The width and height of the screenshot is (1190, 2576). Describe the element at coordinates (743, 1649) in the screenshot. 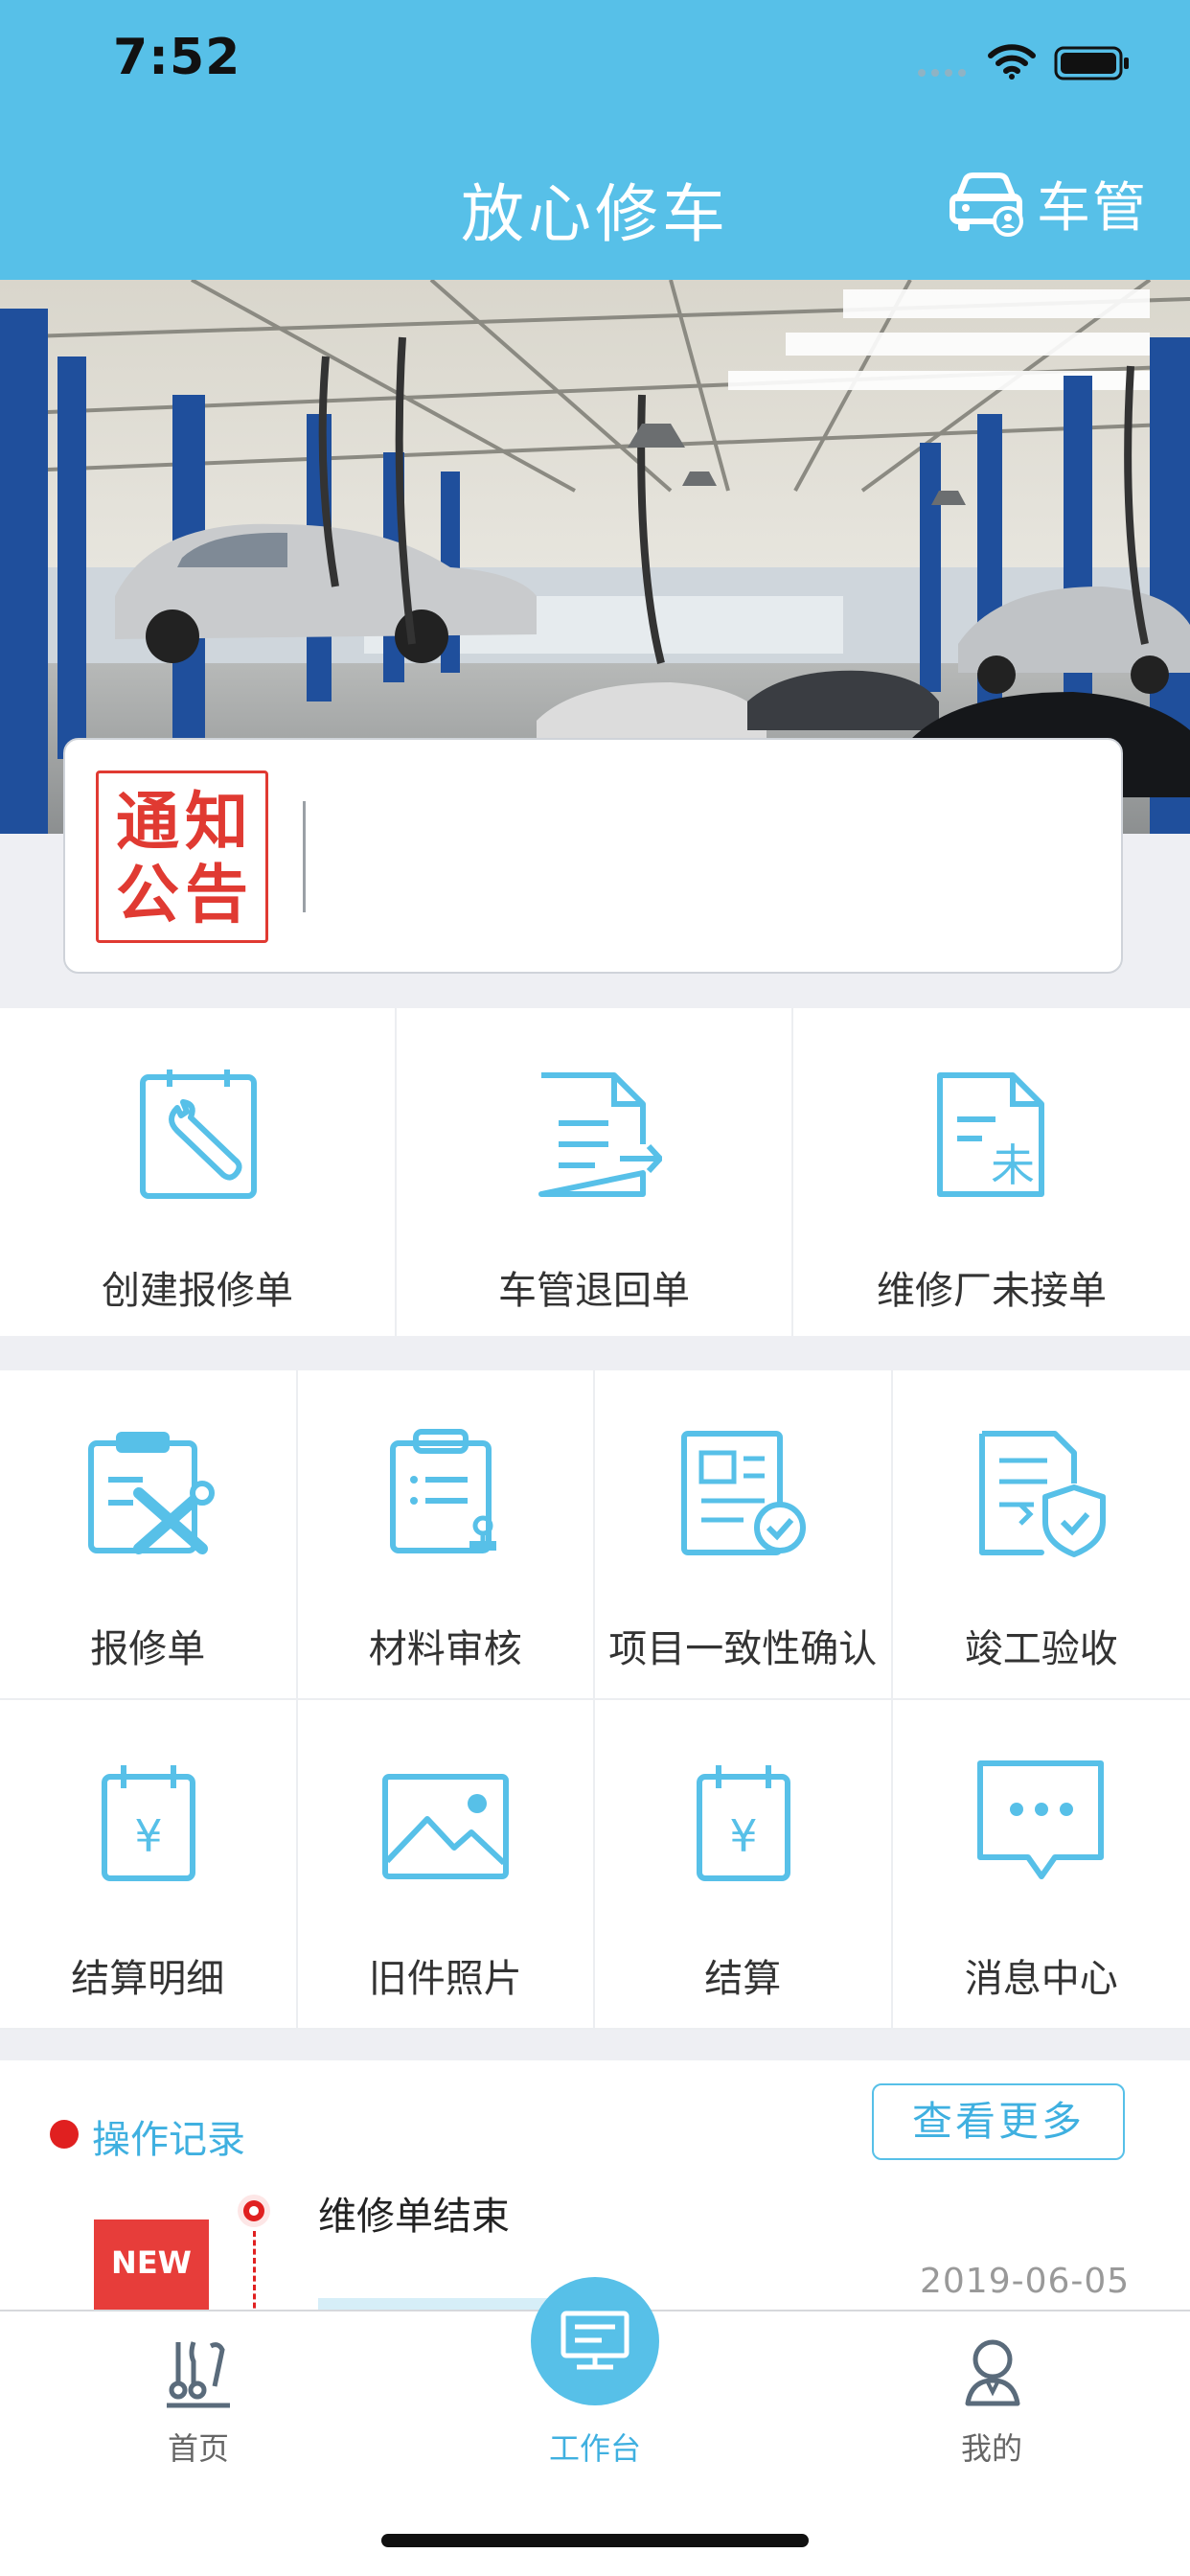

I see `item-consistency-label: 项目一致性确认` at that location.